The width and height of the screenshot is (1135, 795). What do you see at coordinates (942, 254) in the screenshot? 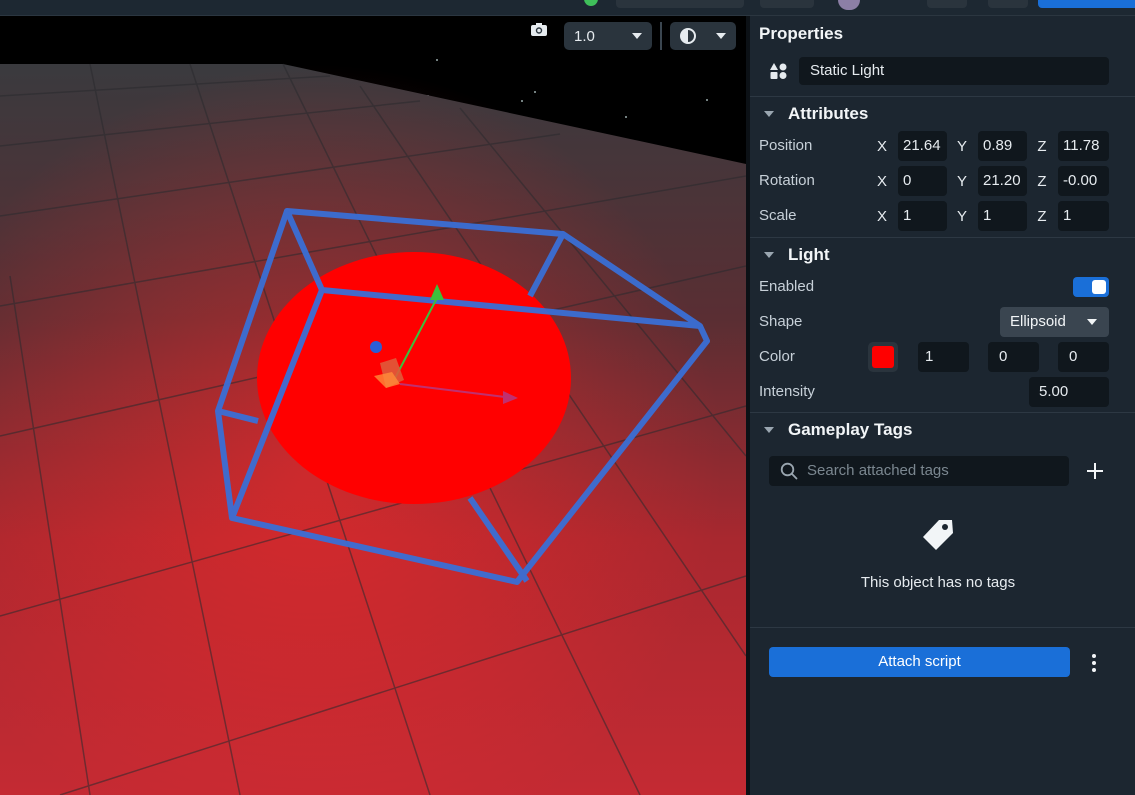
I see `light-section-header: Light` at bounding box center [942, 254].